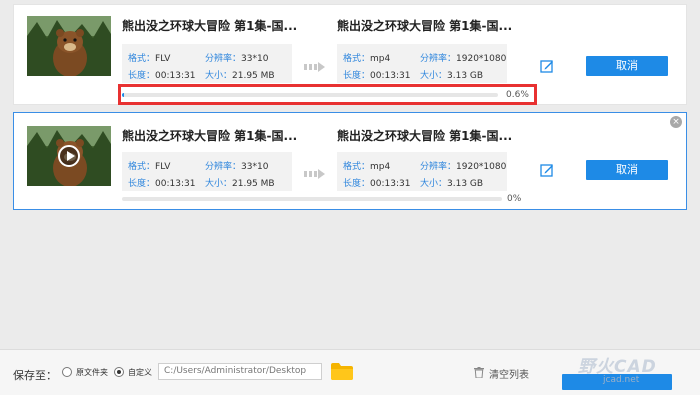 Image resolution: width=700 pixels, height=395 pixels. Describe the element at coordinates (119, 372) in the screenshot. I see `radio-custom` at that location.